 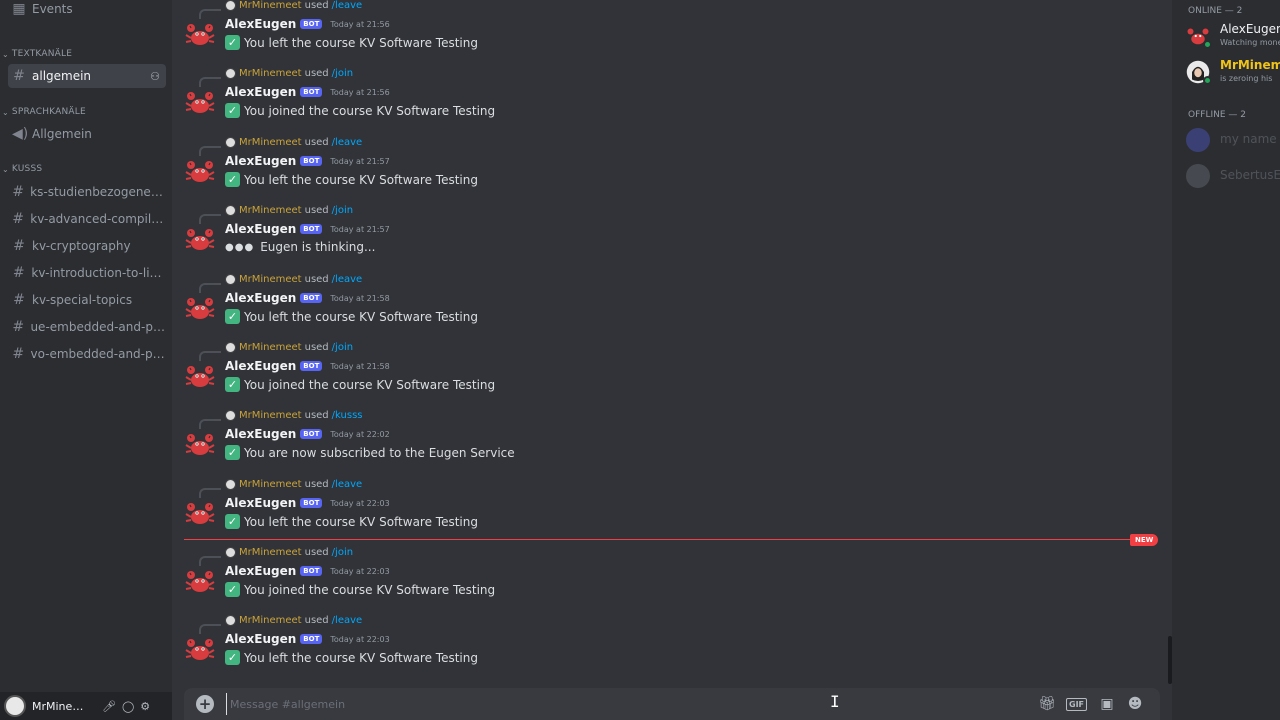 What do you see at coordinates (109, 706) in the screenshot?
I see `microphone-icon: 🎤︎` at bounding box center [109, 706].